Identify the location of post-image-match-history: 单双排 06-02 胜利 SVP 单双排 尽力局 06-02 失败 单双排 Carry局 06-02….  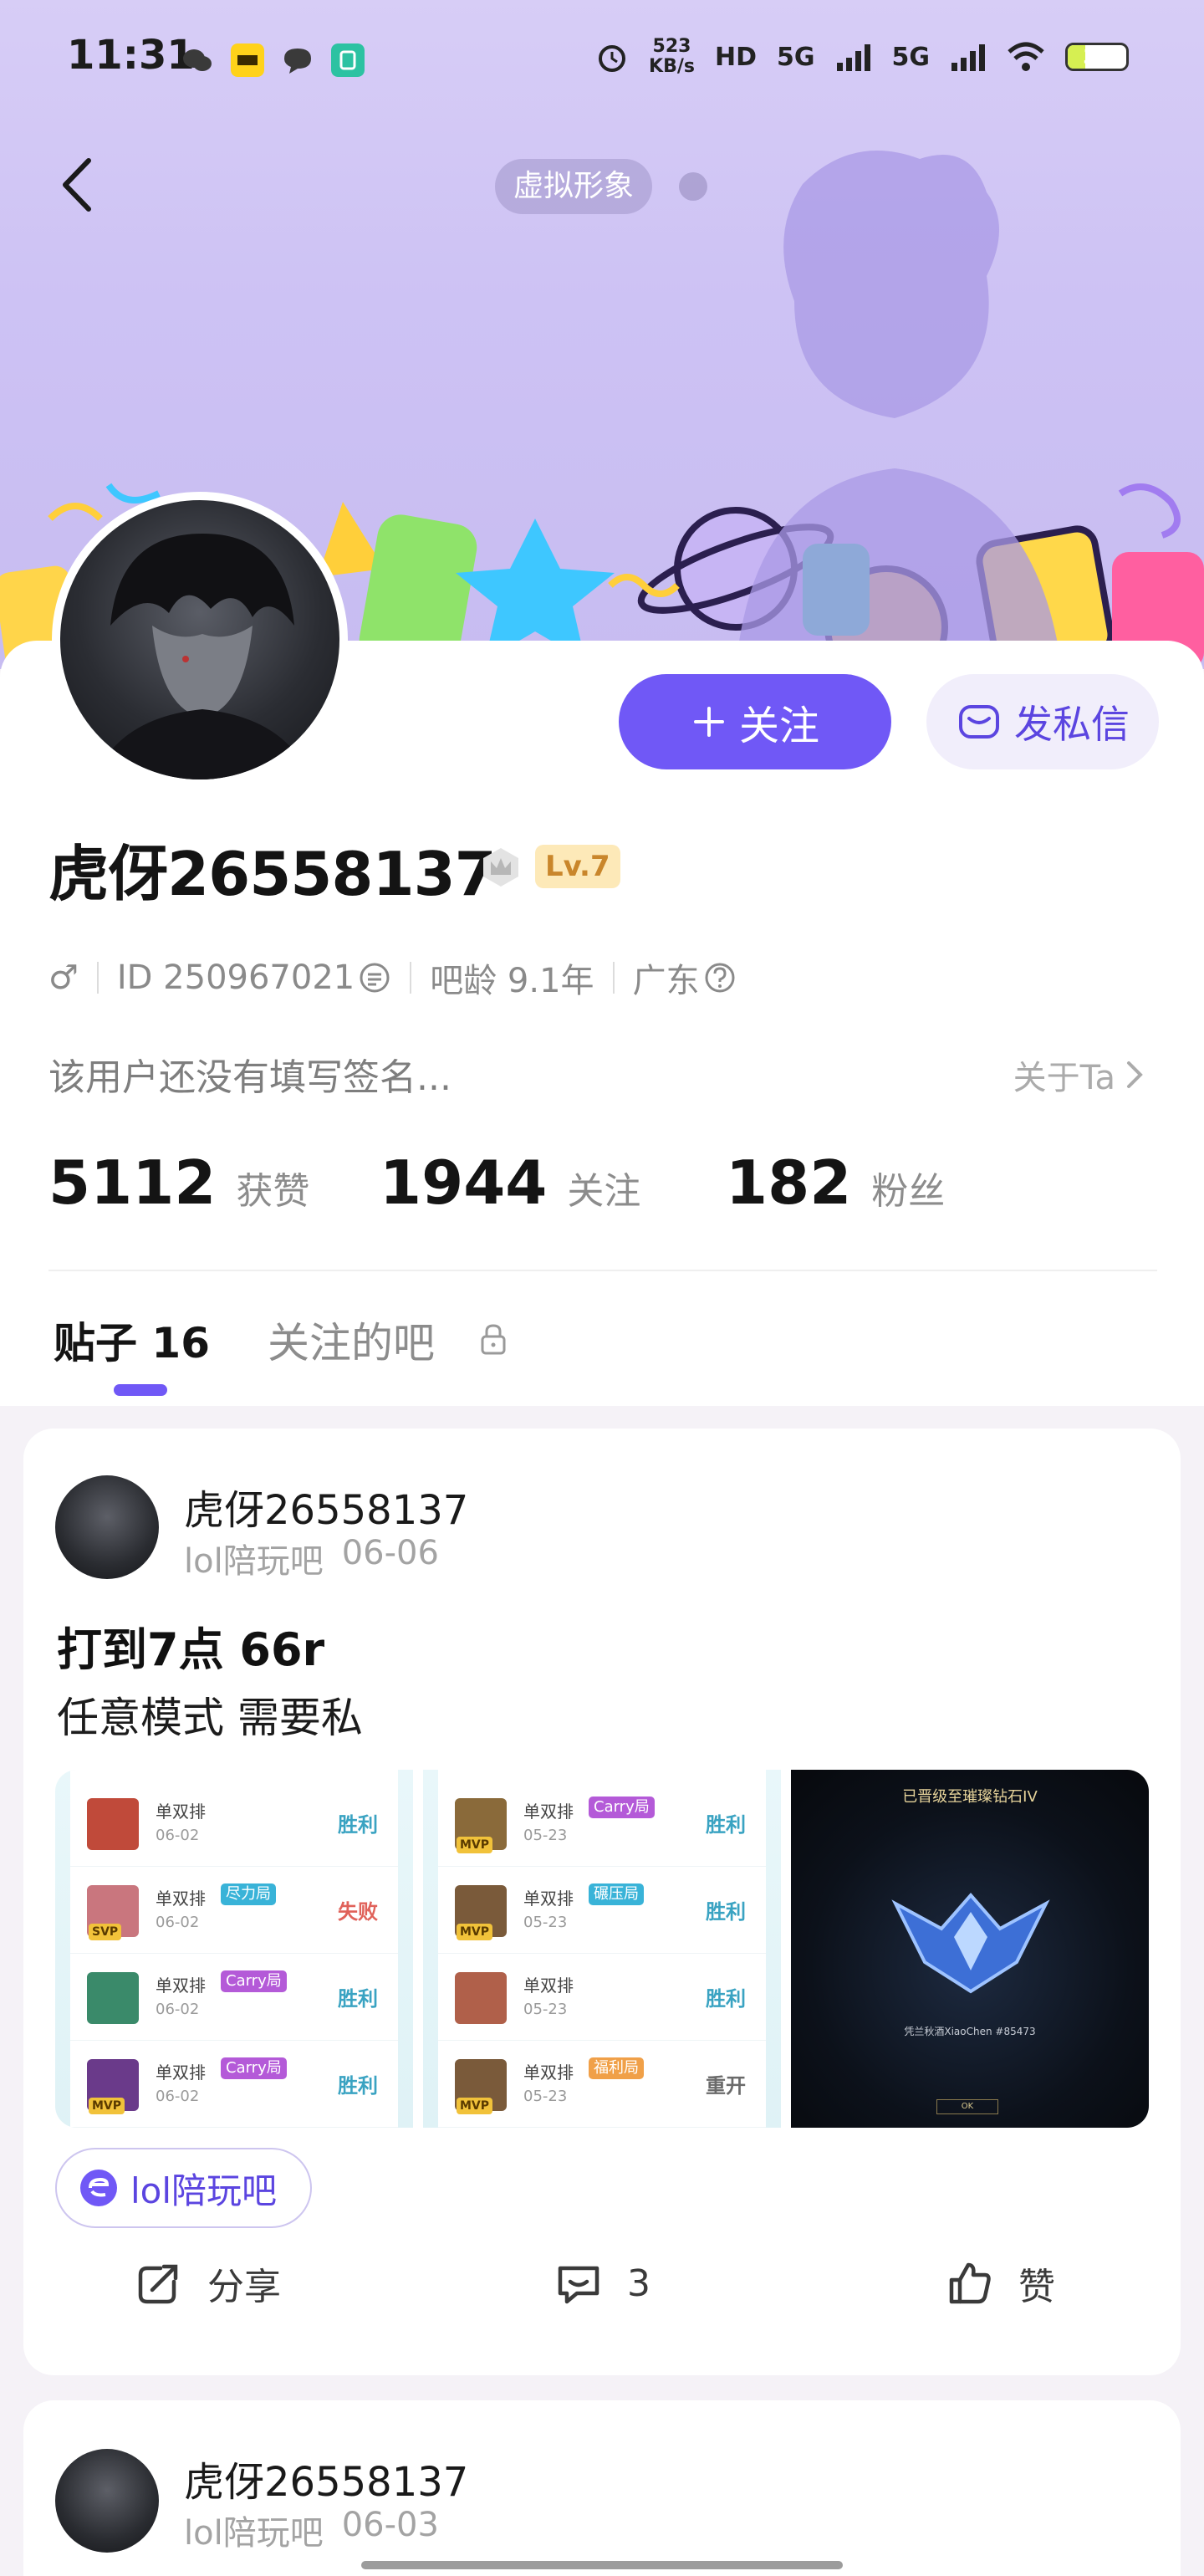
(234, 1949).